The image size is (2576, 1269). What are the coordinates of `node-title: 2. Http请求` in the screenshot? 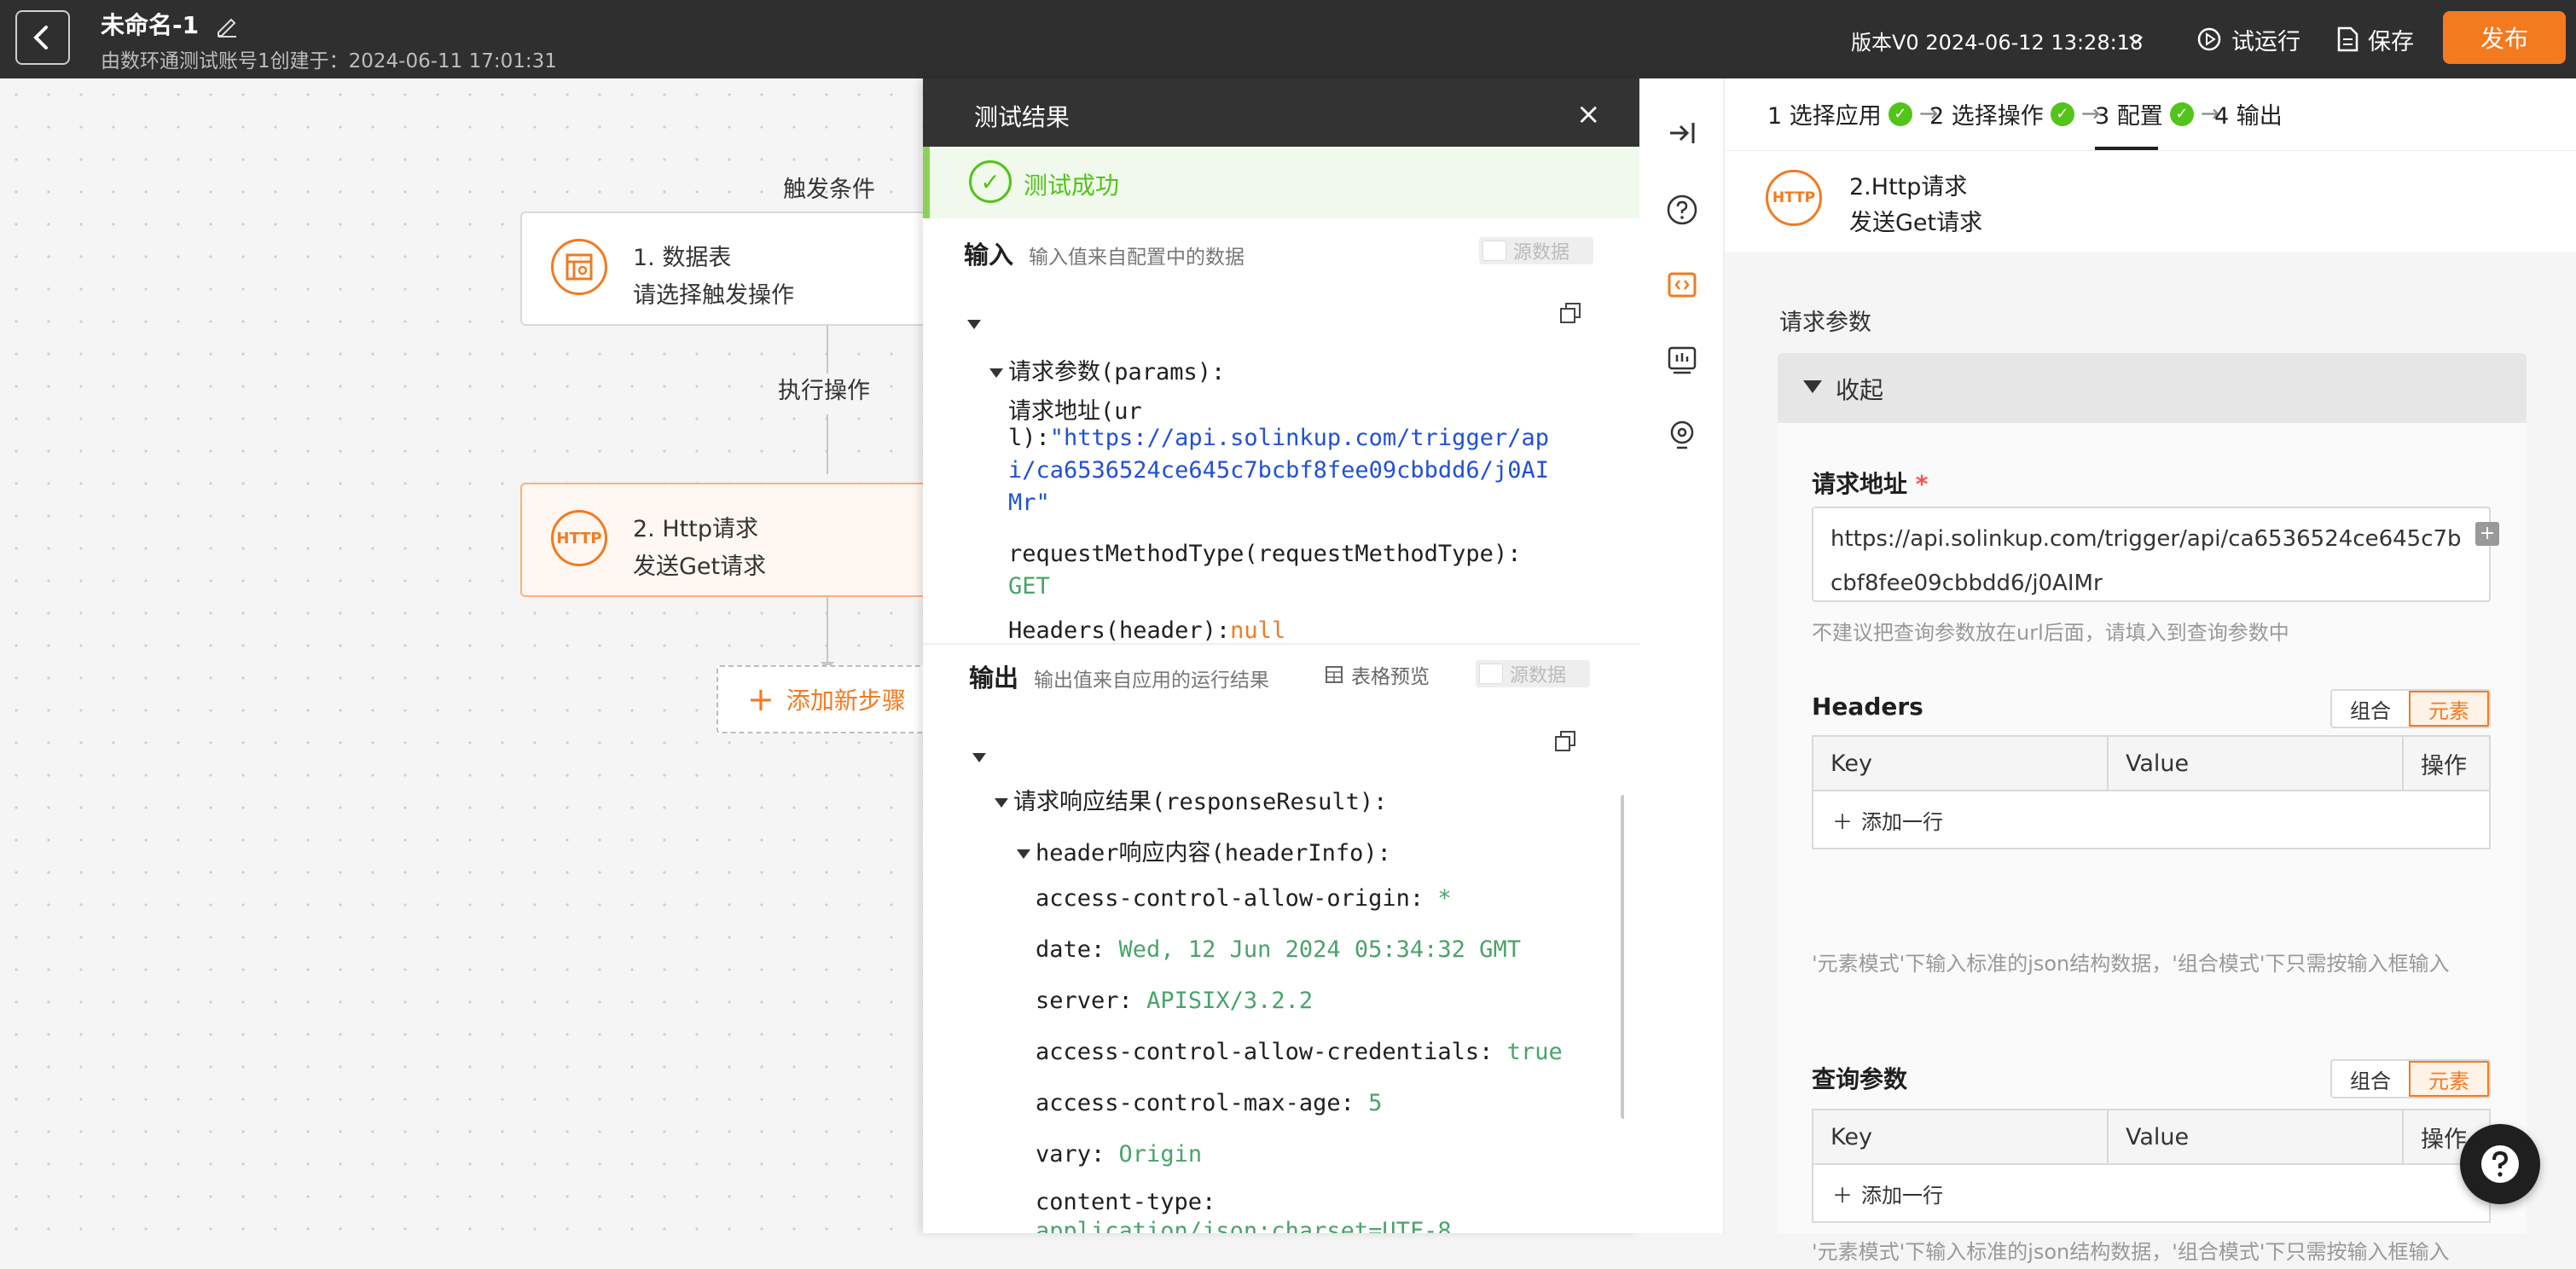 It's located at (695, 529).